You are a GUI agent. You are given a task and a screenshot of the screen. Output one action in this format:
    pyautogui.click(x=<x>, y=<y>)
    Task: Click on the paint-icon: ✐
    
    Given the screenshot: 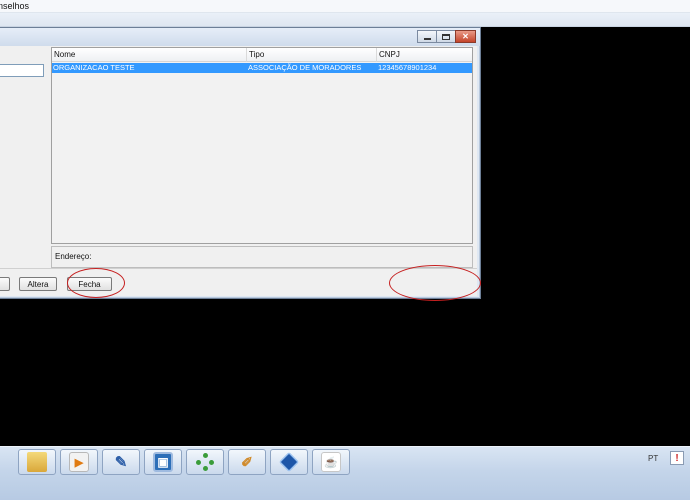 What is the action you would take?
    pyautogui.click(x=247, y=461)
    